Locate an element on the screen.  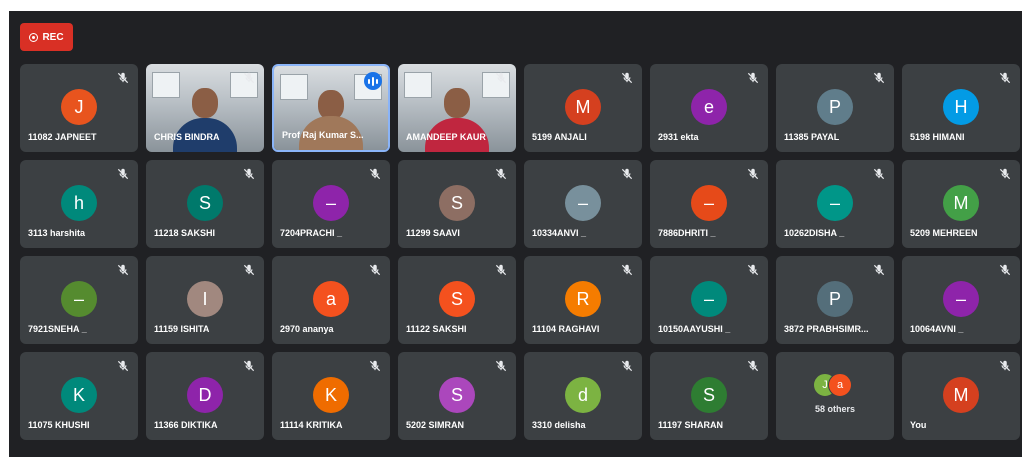
participant-name: 11104 RAGHAVI is located at coordinates (566, 329).